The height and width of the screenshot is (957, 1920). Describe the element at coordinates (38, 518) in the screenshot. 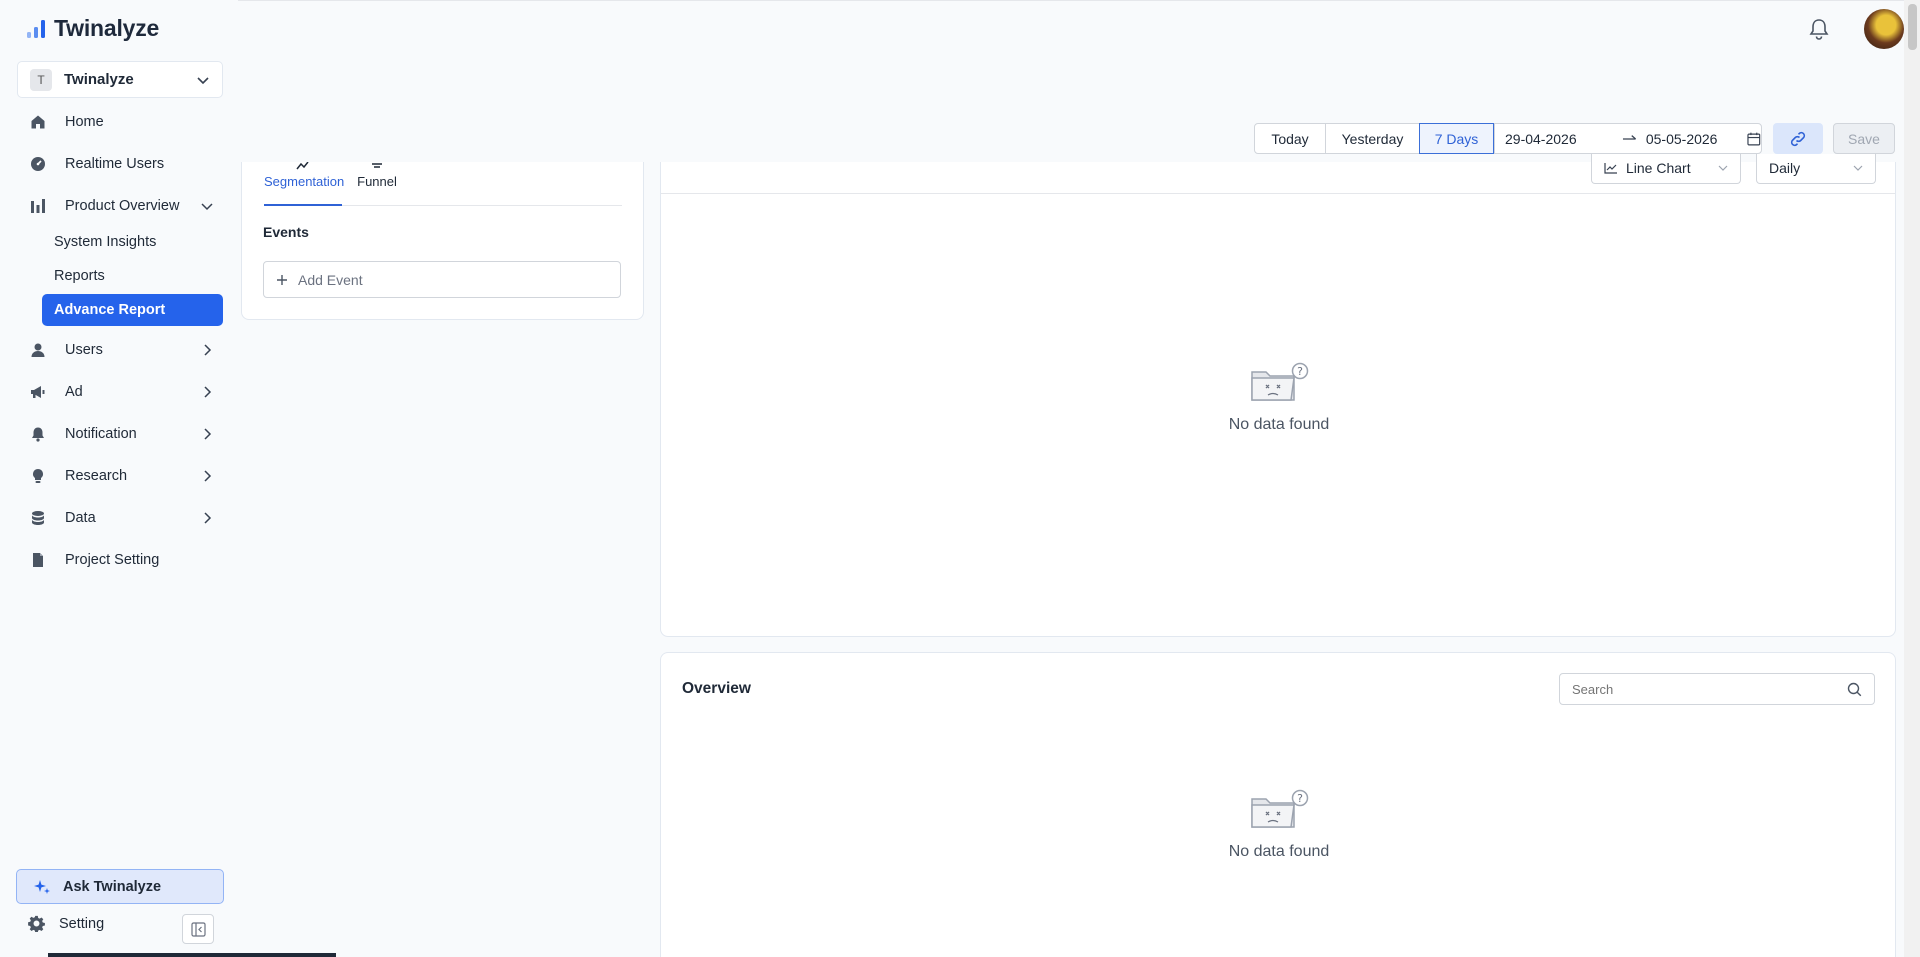

I see `database-icon` at that location.